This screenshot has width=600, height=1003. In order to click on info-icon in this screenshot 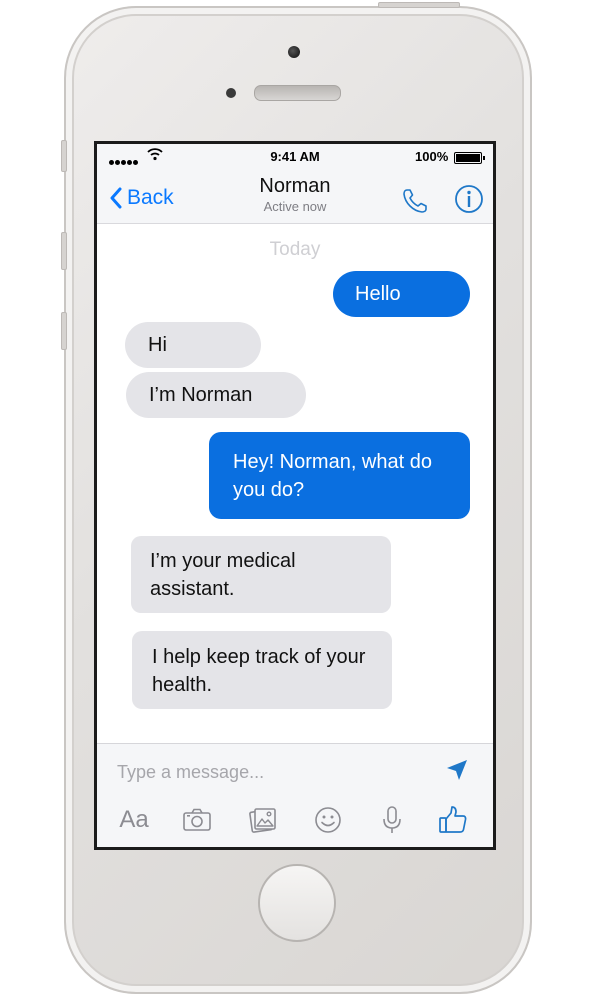, I will do `click(469, 199)`.